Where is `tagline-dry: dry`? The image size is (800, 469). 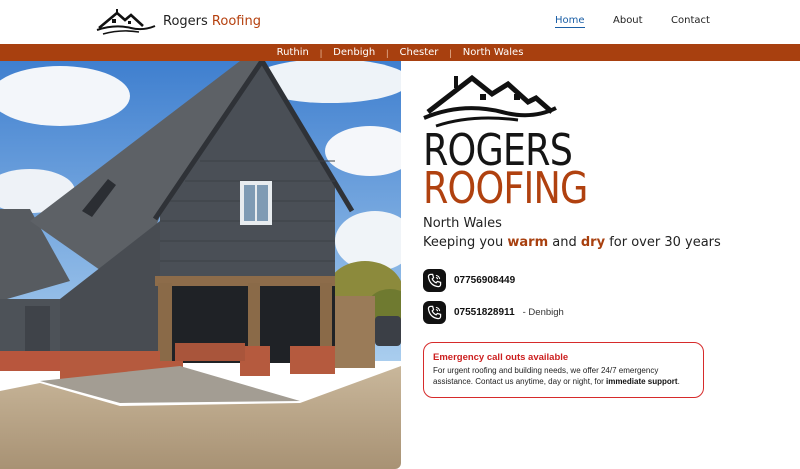
tagline-dry: dry is located at coordinates (593, 242).